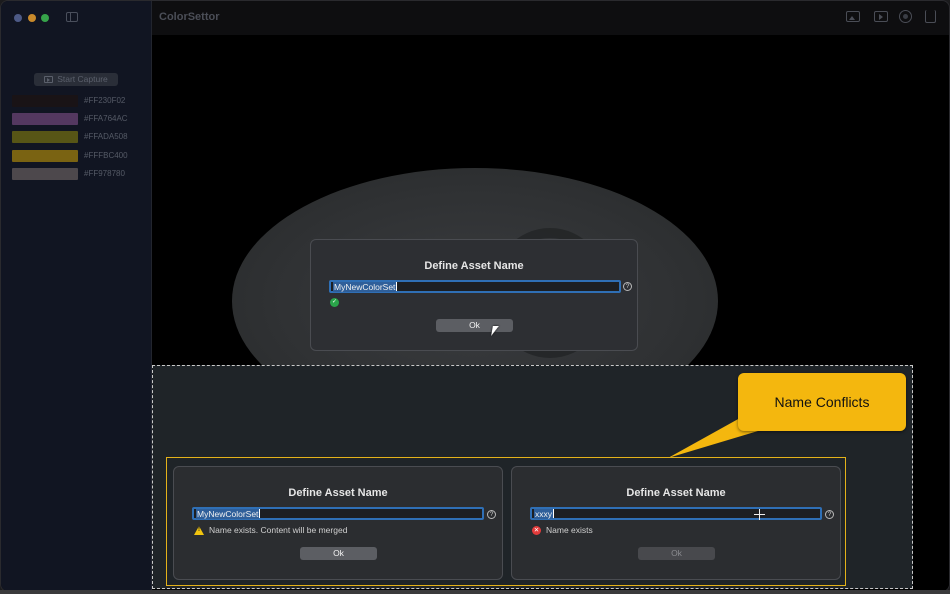  I want to click on app-title: ColorSettor, so click(189, 17).